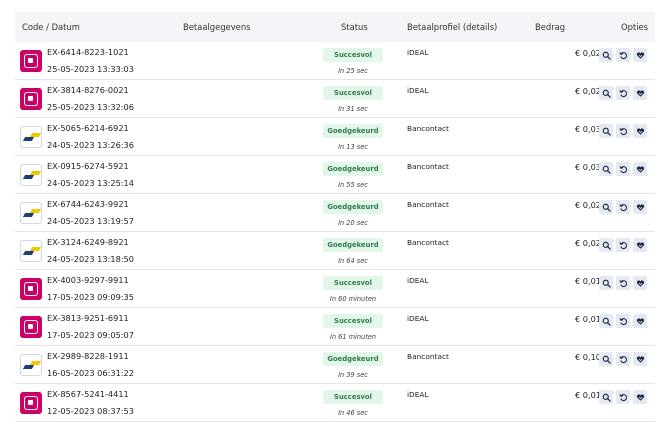 This screenshot has width=670, height=436. Describe the element at coordinates (587, 167) in the screenshot. I see `amount: € 0,03` at that location.